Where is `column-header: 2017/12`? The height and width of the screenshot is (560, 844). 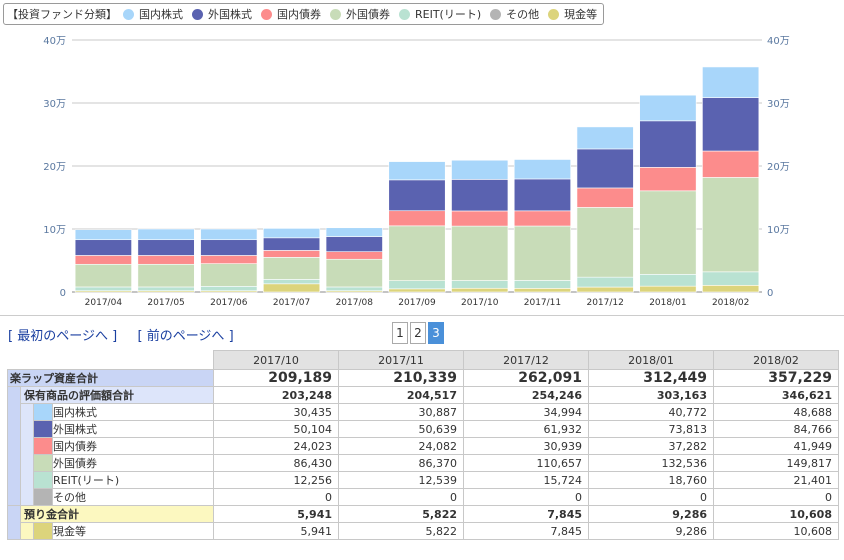
column-header: 2017/12 is located at coordinates (526, 360).